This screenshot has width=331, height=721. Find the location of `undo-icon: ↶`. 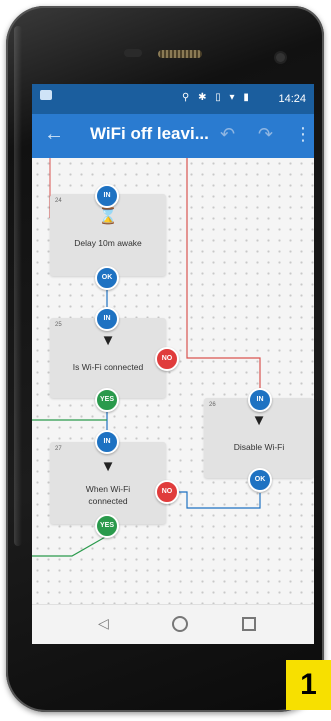

undo-icon: ↶ is located at coordinates (227, 134).